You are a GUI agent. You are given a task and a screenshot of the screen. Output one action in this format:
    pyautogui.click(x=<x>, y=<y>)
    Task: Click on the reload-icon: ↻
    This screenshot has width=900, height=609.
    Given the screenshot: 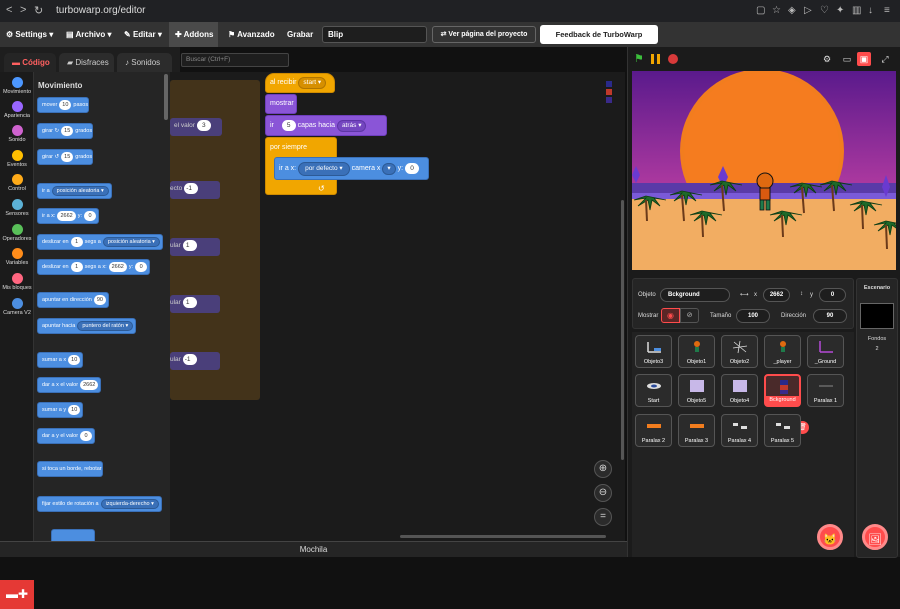 What is the action you would take?
    pyautogui.click(x=38, y=10)
    